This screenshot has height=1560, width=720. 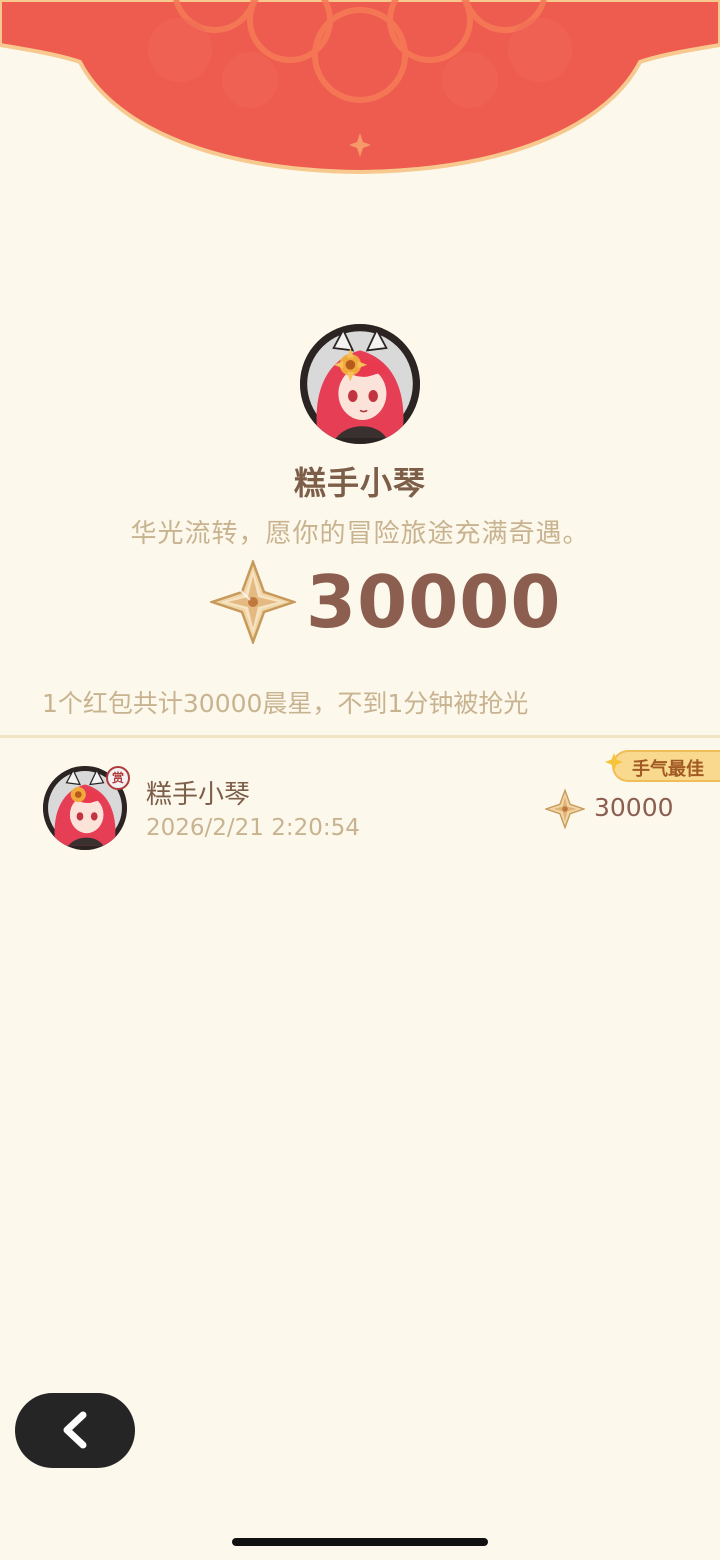 I want to click on record-time: 2026/2/21 2:20:54, so click(x=253, y=828).